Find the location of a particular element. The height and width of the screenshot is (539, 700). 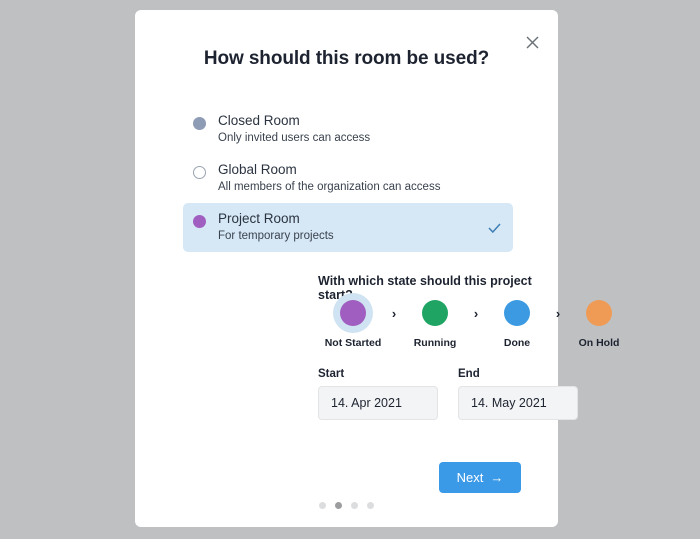

option-global-room-label: Global Room is located at coordinates (257, 169).